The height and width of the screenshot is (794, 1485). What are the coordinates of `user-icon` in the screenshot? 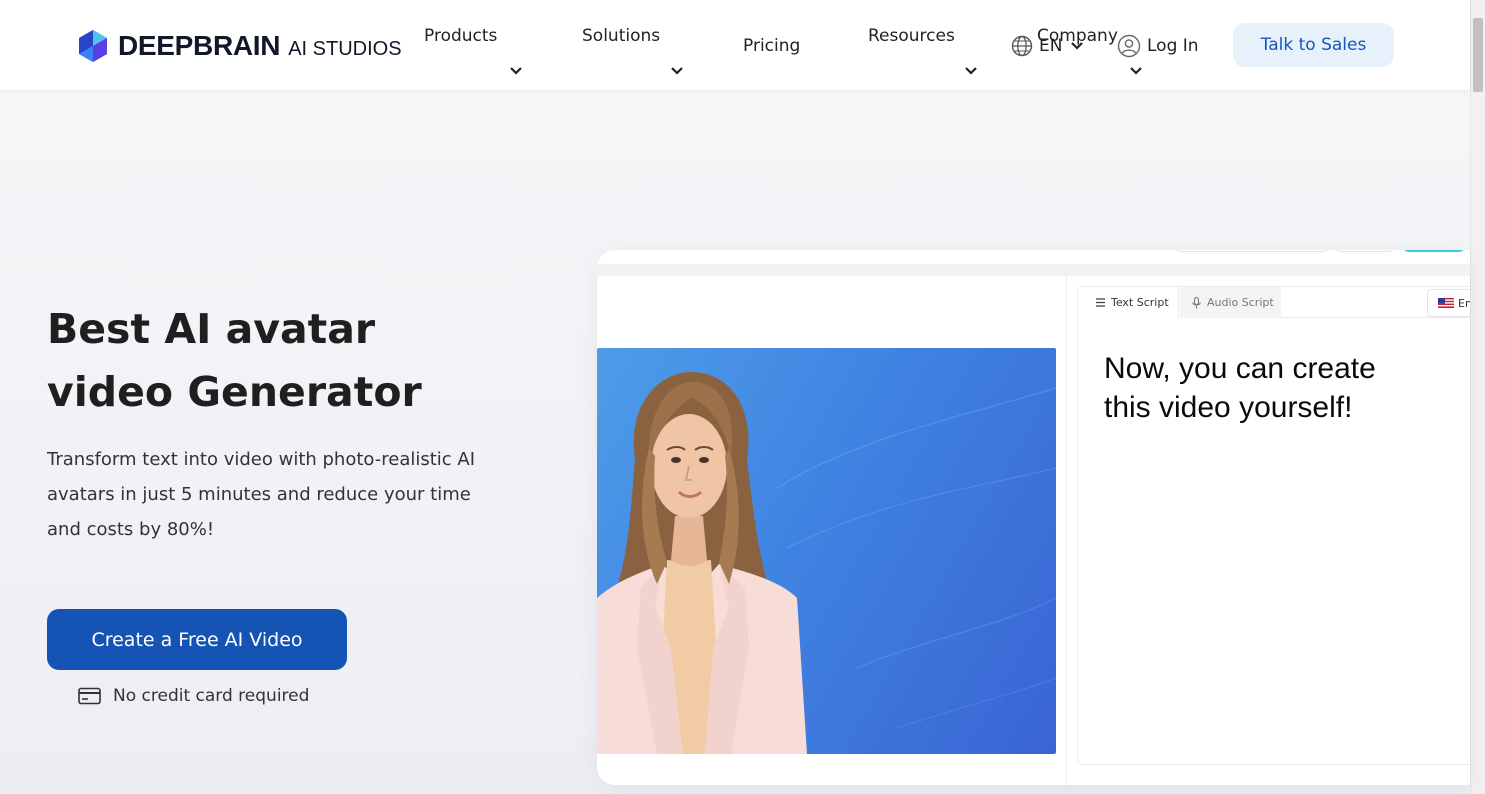 It's located at (1129, 46).